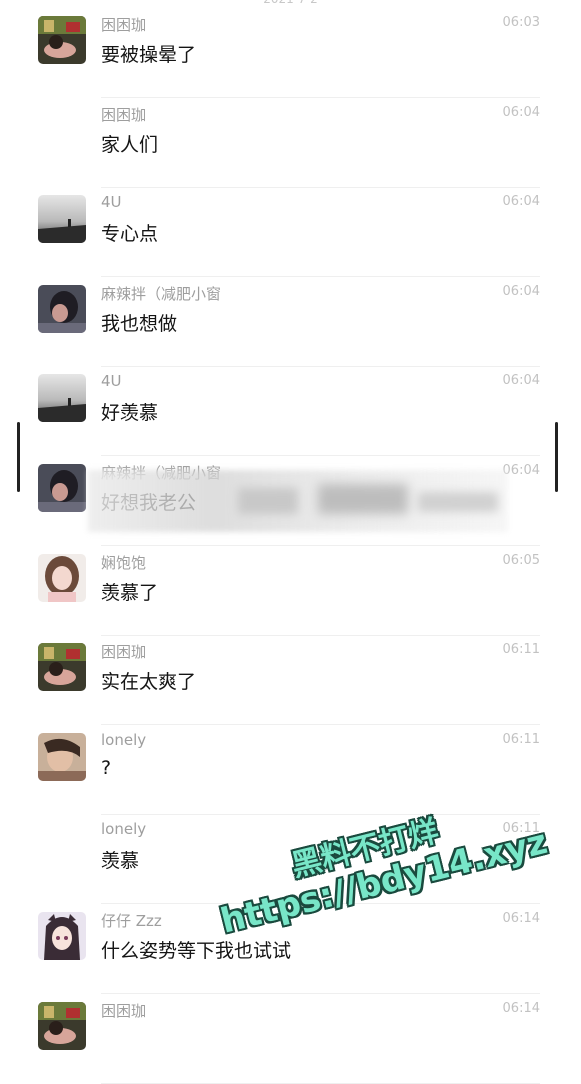 The width and height of the screenshot is (581, 1084). I want to click on message-time: 06:03, so click(521, 22).